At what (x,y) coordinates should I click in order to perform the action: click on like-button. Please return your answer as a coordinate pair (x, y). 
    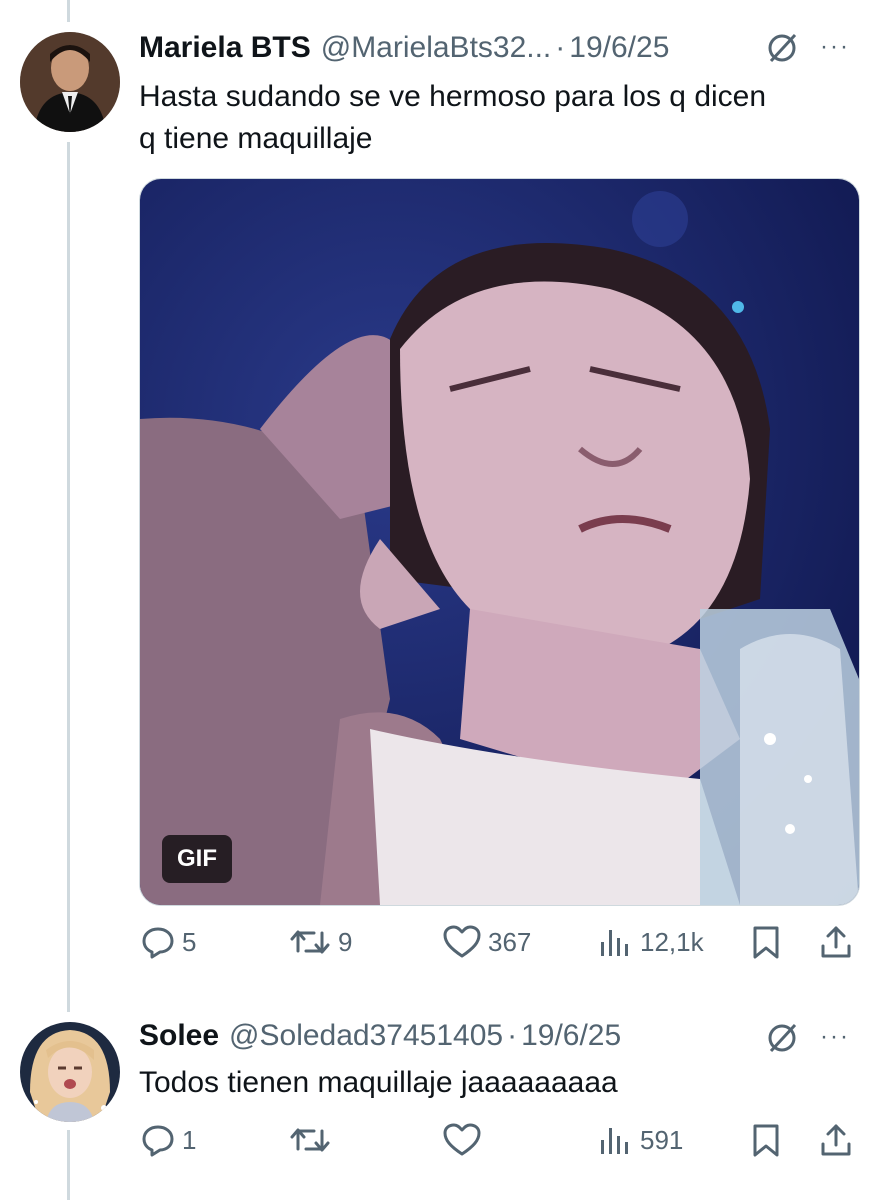
    Looking at the image, I should click on (465, 1140).